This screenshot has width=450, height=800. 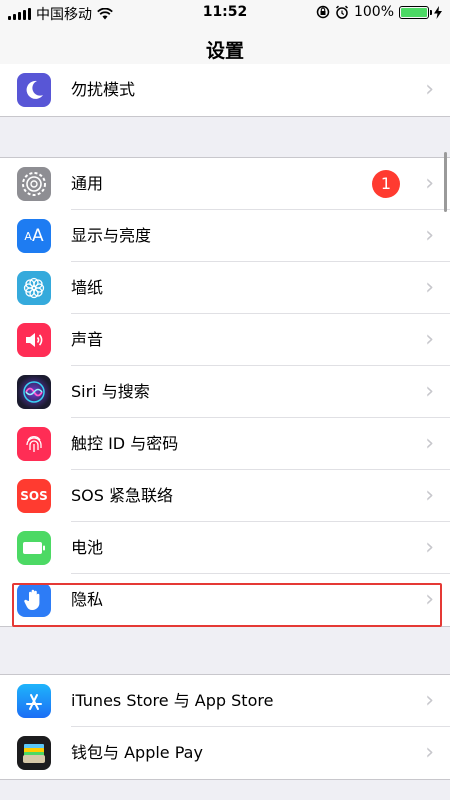 I want to click on update-badge: 1, so click(x=386, y=184).